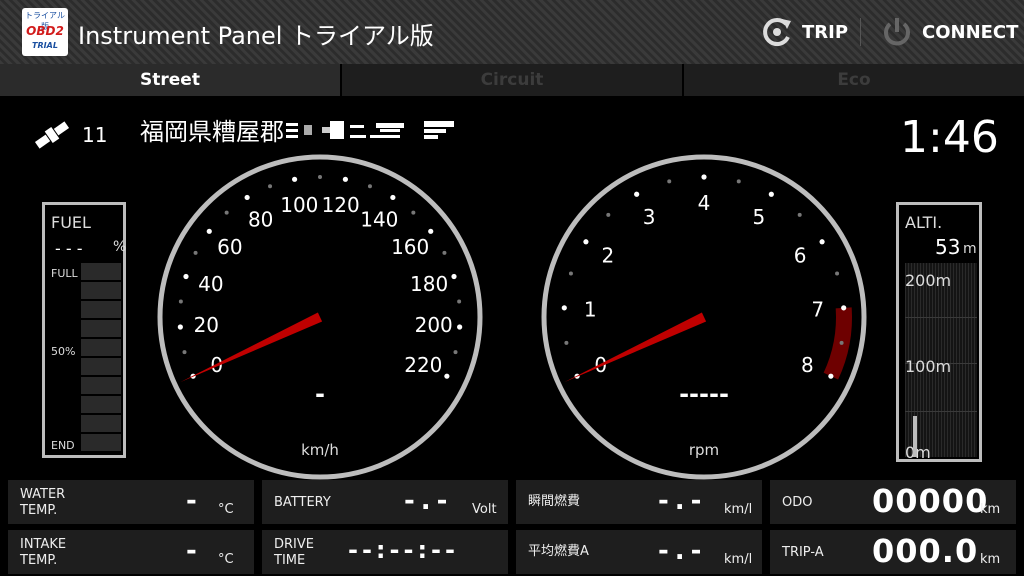 This screenshot has width=1024, height=576. What do you see at coordinates (226, 559) in the screenshot?
I see `intake-temp-unit: °C` at bounding box center [226, 559].